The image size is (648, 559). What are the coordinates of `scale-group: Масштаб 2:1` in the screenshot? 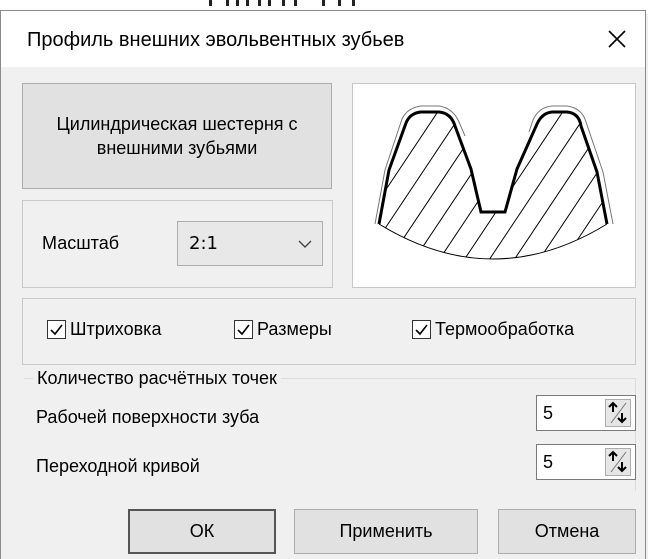 It's located at (177, 244).